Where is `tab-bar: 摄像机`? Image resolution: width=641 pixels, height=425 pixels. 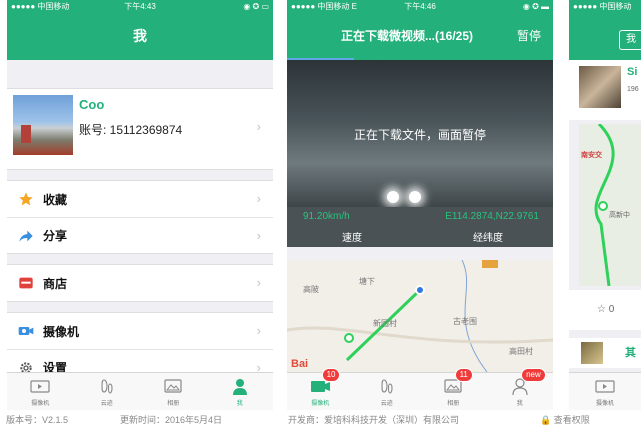
tab-bar: 摄像机 is located at coordinates (605, 391).